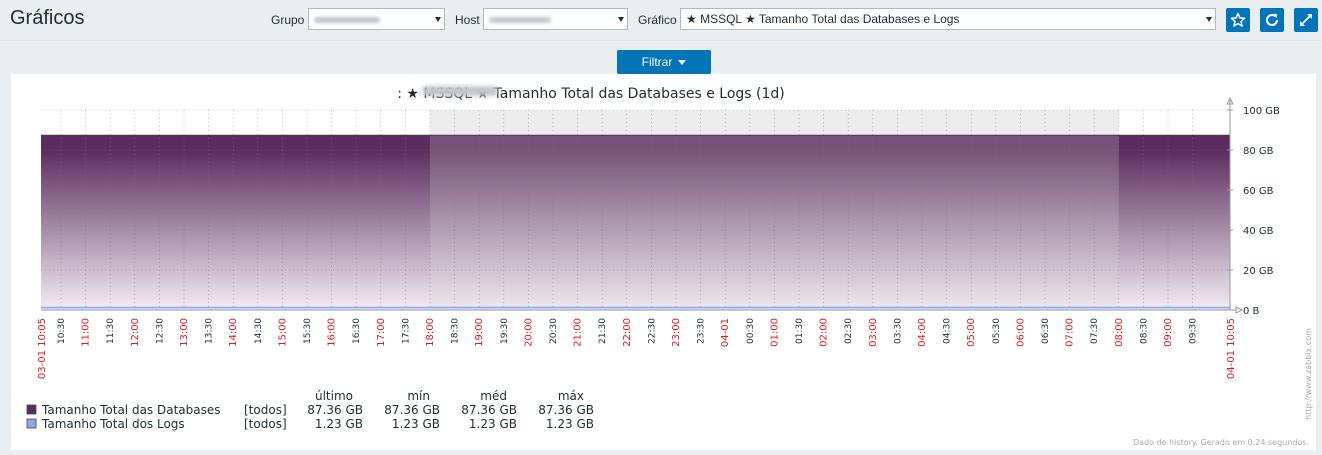  What do you see at coordinates (578, 332) in the screenshot?
I see `x-tick-label: 21:00` at bounding box center [578, 332].